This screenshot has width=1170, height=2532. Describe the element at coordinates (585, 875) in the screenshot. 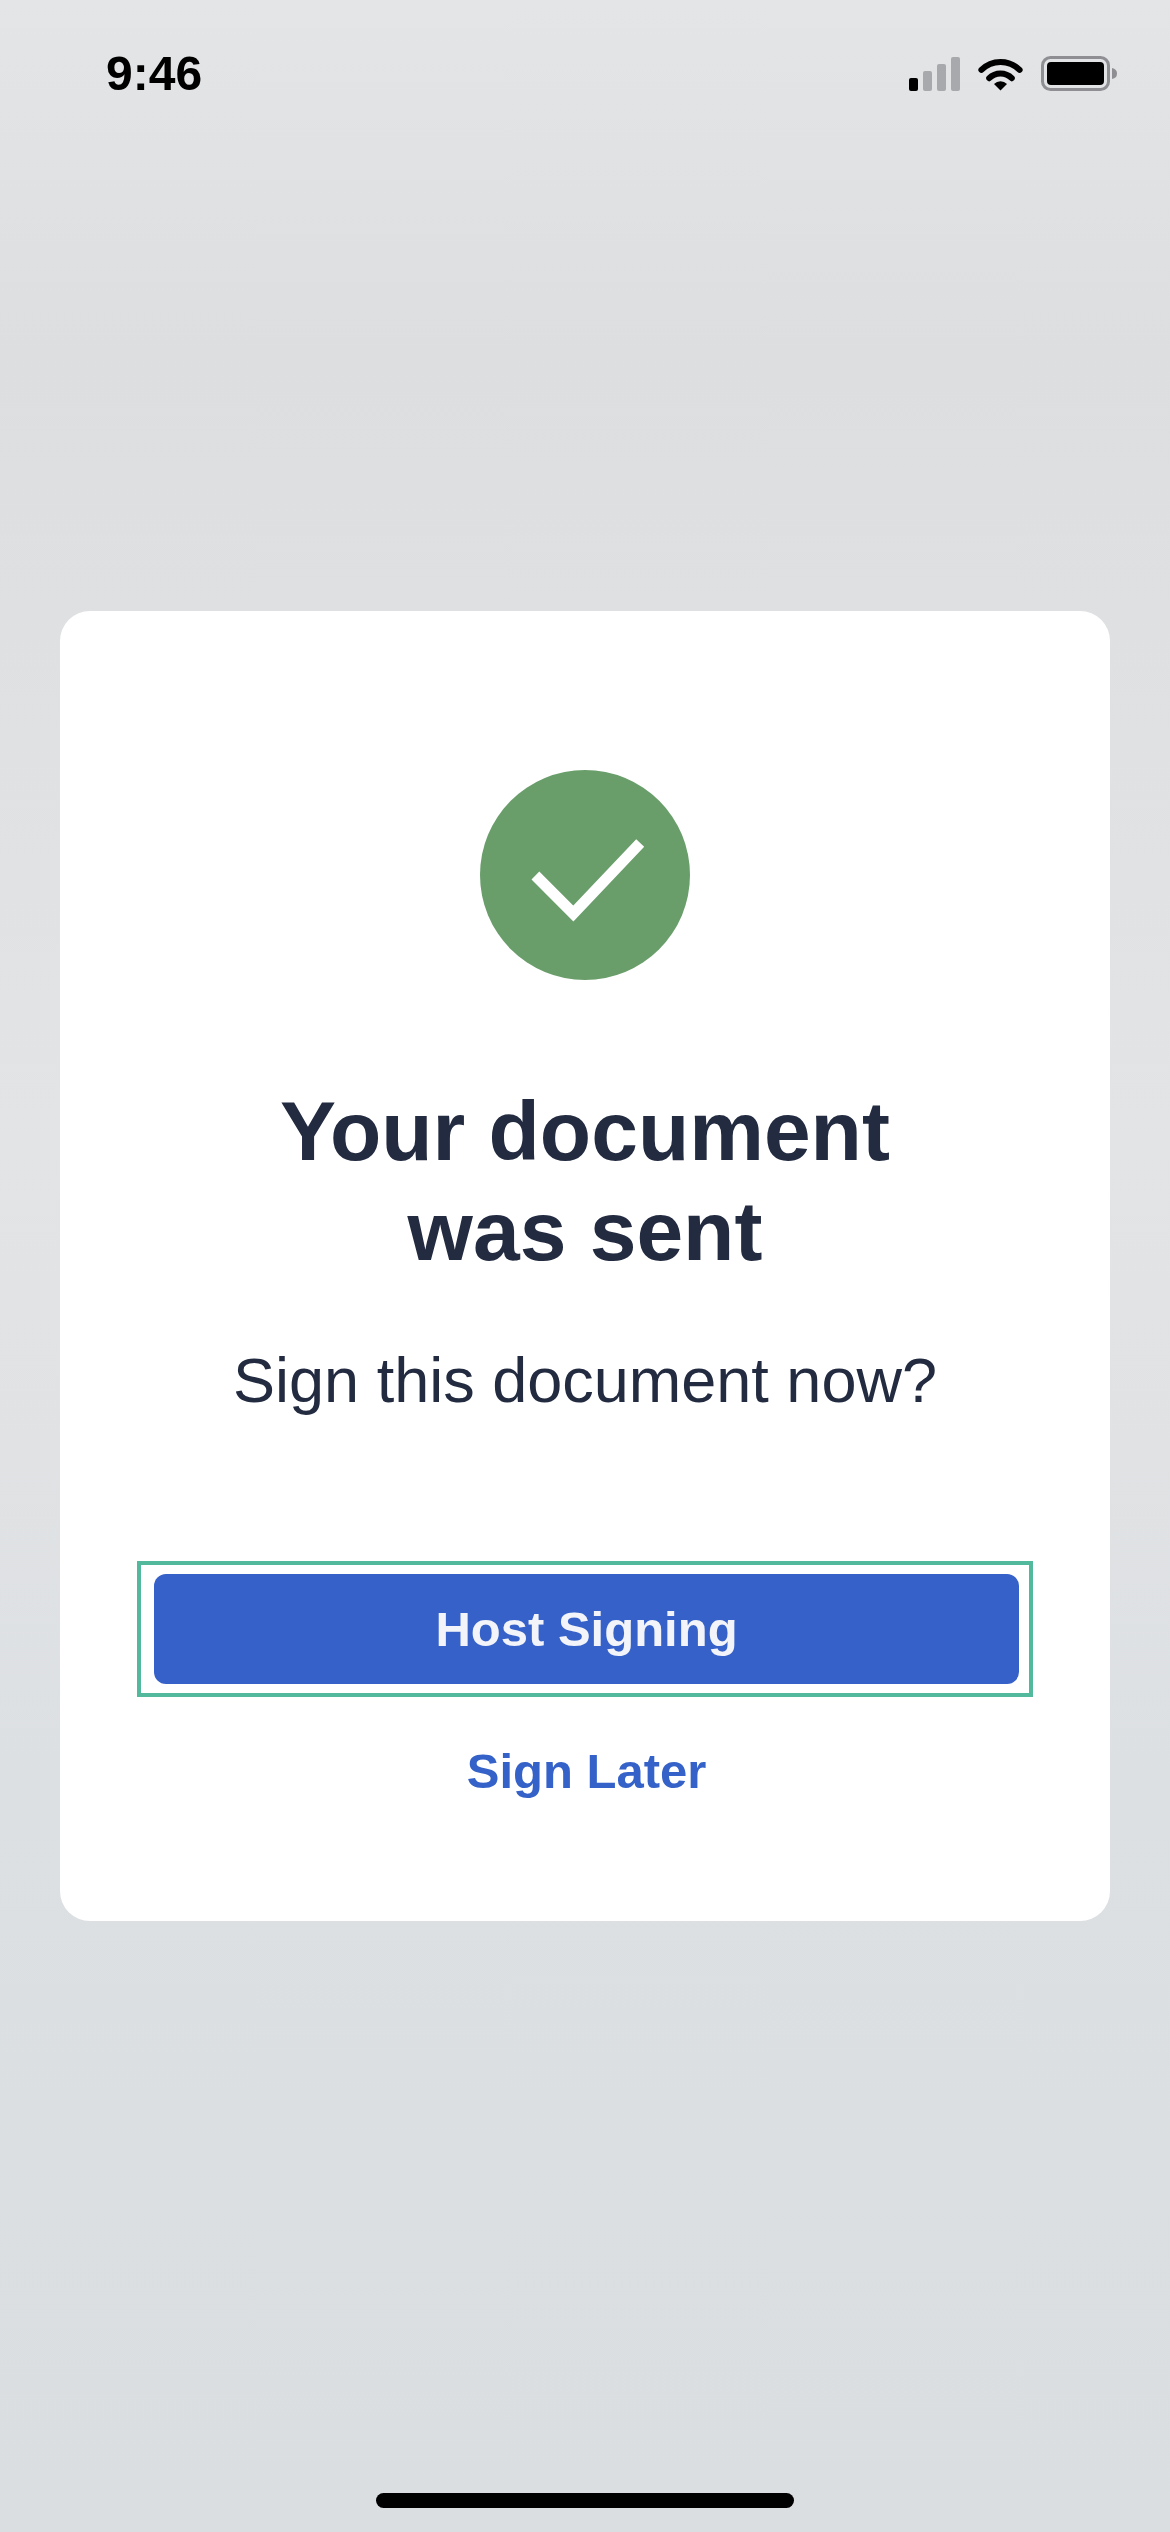

I see `check-circle-icon` at that location.